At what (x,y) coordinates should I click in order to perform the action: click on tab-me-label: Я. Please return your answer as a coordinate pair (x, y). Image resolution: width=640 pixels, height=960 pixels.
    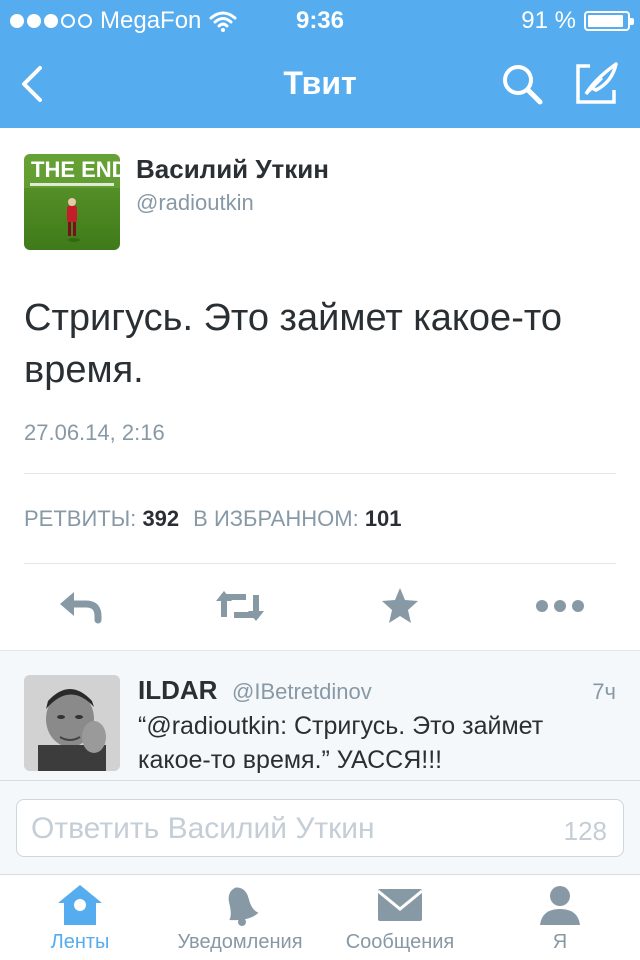
    Looking at the image, I should click on (560, 942).